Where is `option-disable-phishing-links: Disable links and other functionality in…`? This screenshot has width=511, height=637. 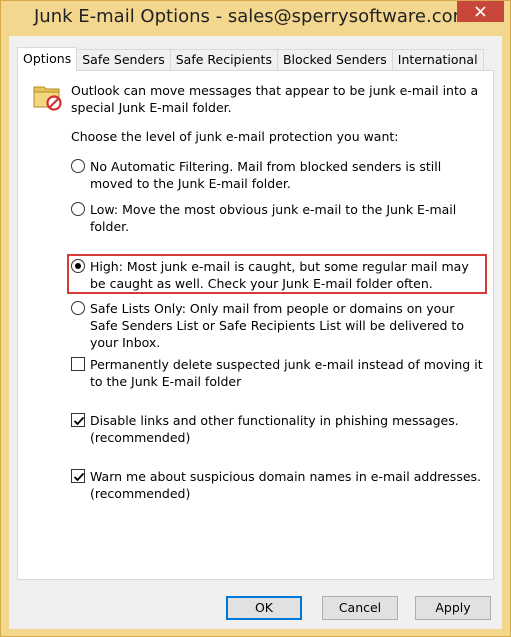 option-disable-phishing-links: Disable links and other functionality in… is located at coordinates (278, 429).